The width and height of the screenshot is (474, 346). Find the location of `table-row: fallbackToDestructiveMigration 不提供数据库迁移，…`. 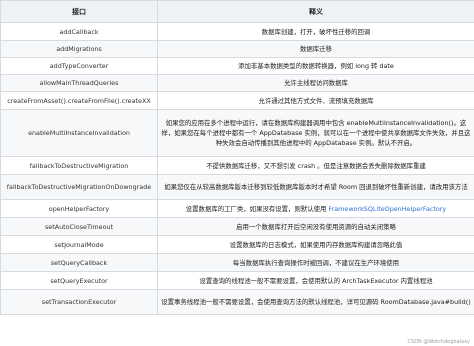

table-row: fallbackToDestructiveMigration 不提供数据库迁移，… is located at coordinates (237, 165).